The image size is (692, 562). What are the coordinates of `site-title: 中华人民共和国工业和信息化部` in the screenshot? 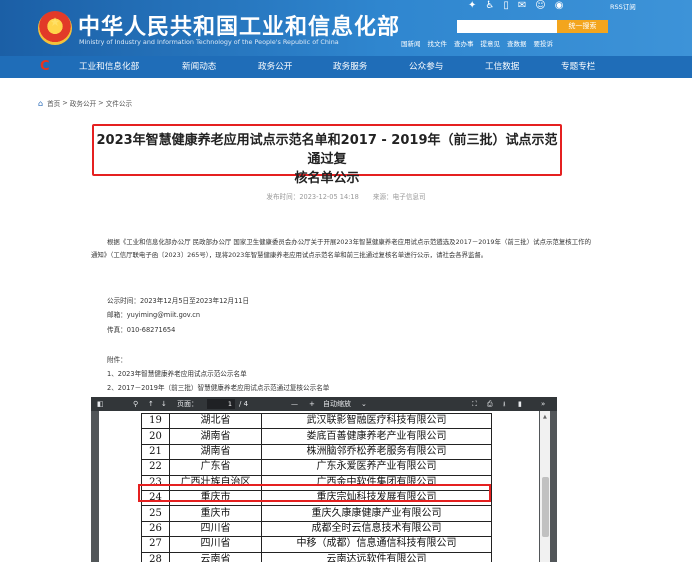 It's located at (239, 25).